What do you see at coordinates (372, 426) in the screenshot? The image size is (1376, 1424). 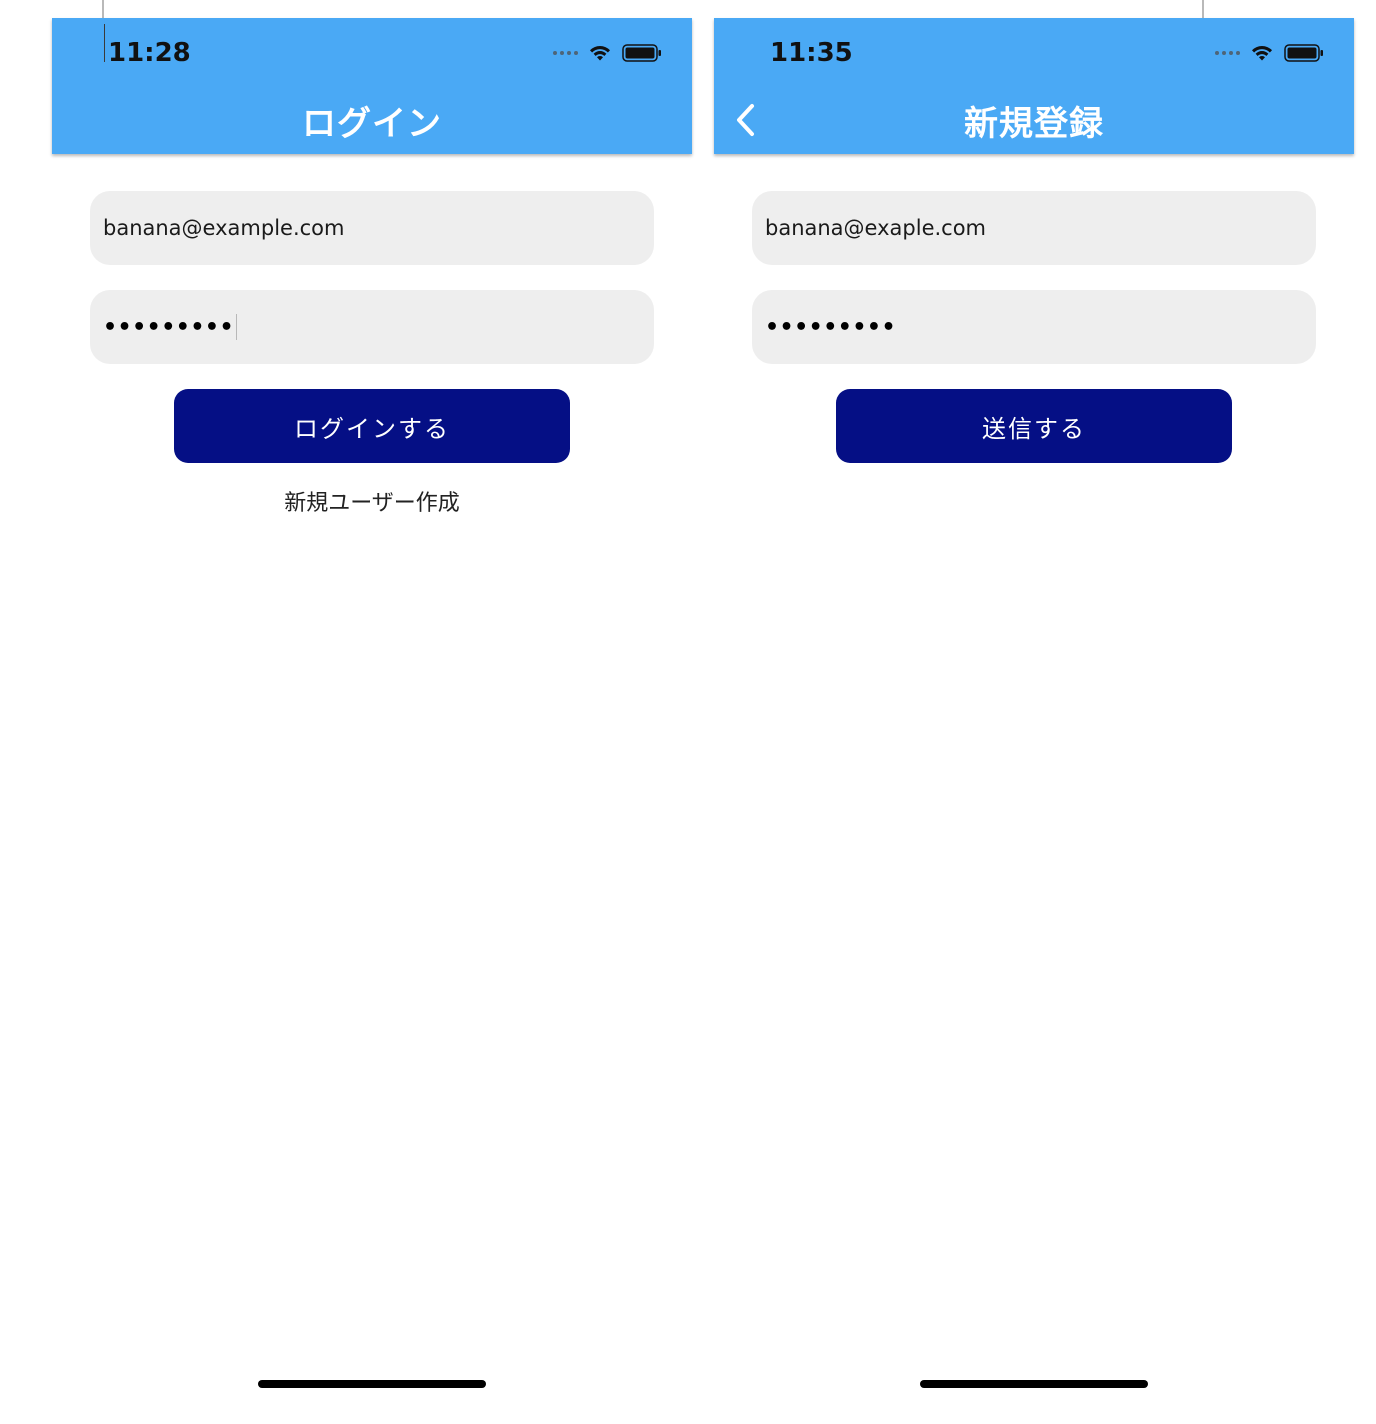 I see `login-button: ログインする` at bounding box center [372, 426].